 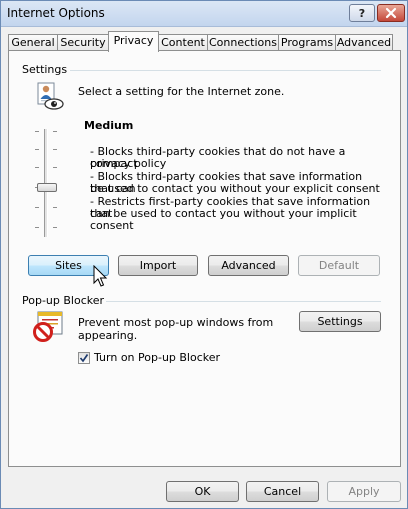 I want to click on popup-blocked-icon, so click(x=49, y=327).